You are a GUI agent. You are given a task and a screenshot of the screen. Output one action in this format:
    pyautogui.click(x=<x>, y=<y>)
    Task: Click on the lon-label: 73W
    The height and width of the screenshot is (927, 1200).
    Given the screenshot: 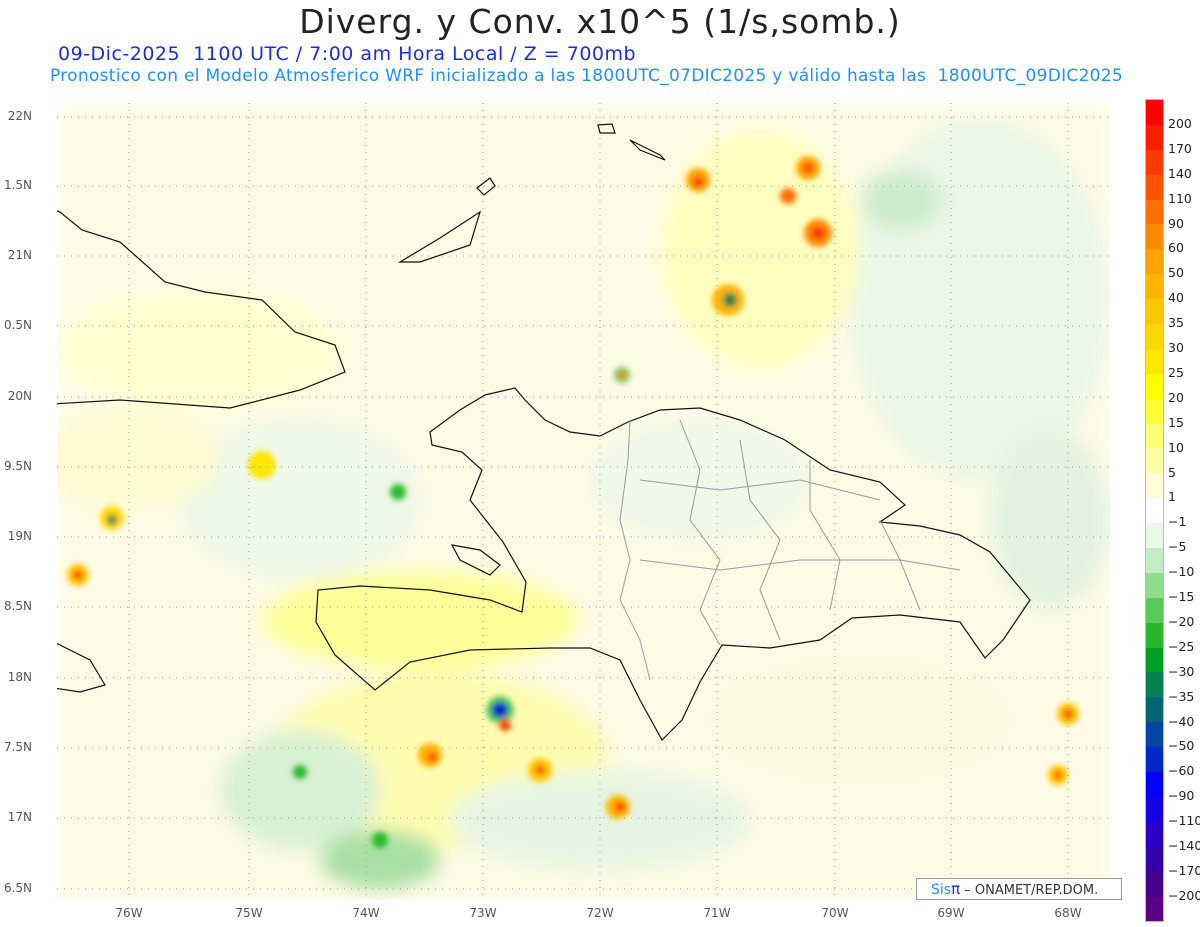 What is the action you would take?
    pyautogui.click(x=483, y=913)
    